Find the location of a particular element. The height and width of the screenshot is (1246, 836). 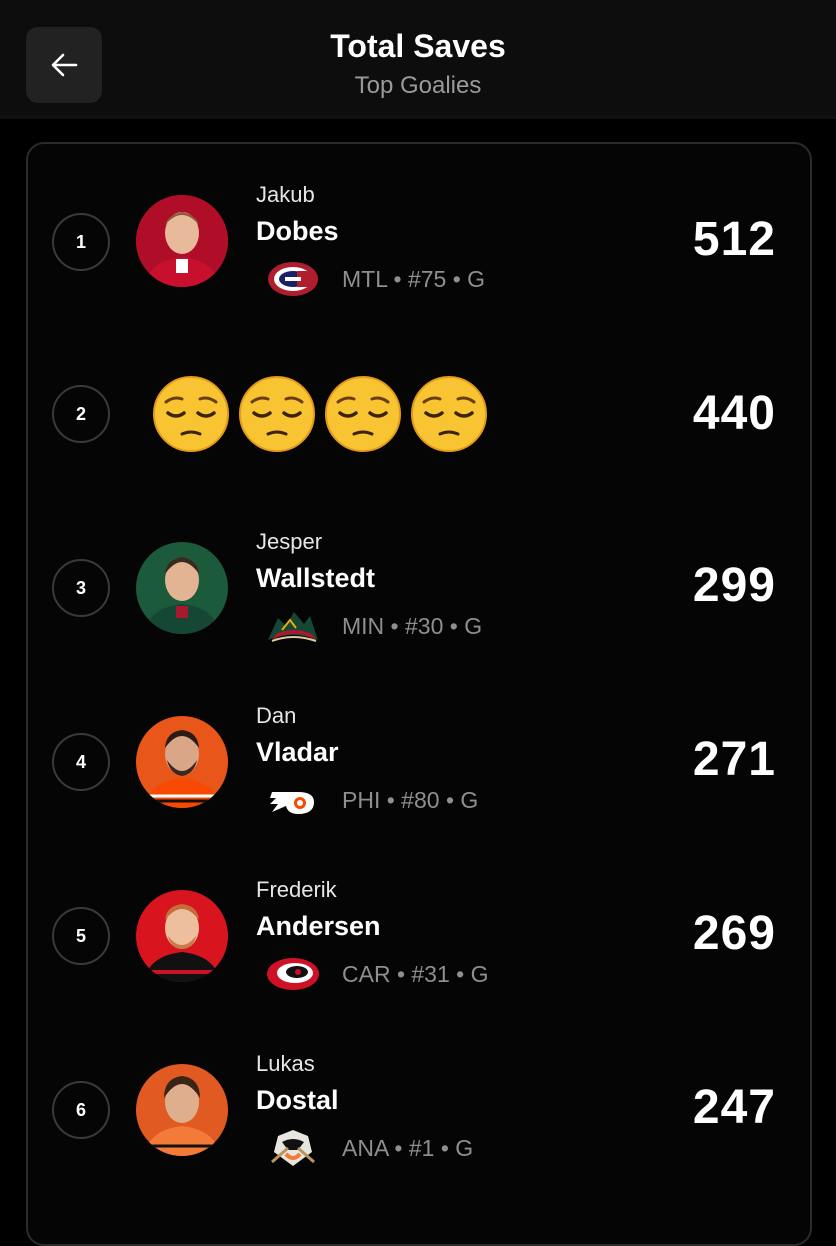

saves-value: 299 is located at coordinates (734, 585).